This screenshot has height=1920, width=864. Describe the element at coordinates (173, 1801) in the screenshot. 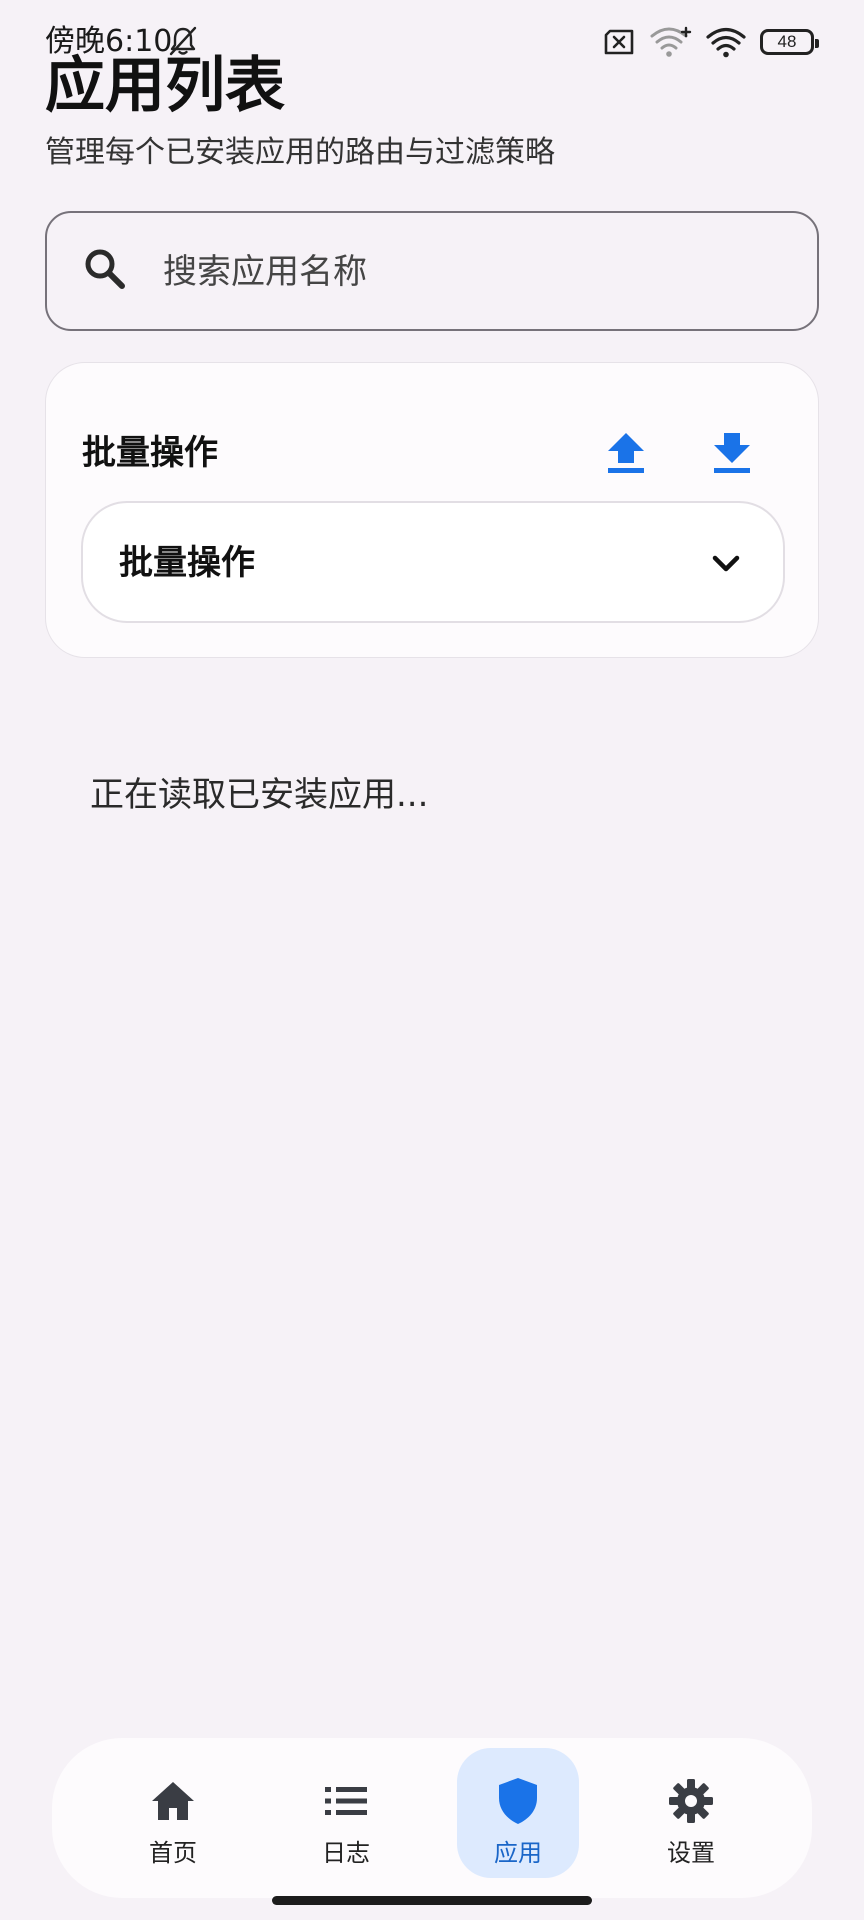

I see `home-icon` at that location.